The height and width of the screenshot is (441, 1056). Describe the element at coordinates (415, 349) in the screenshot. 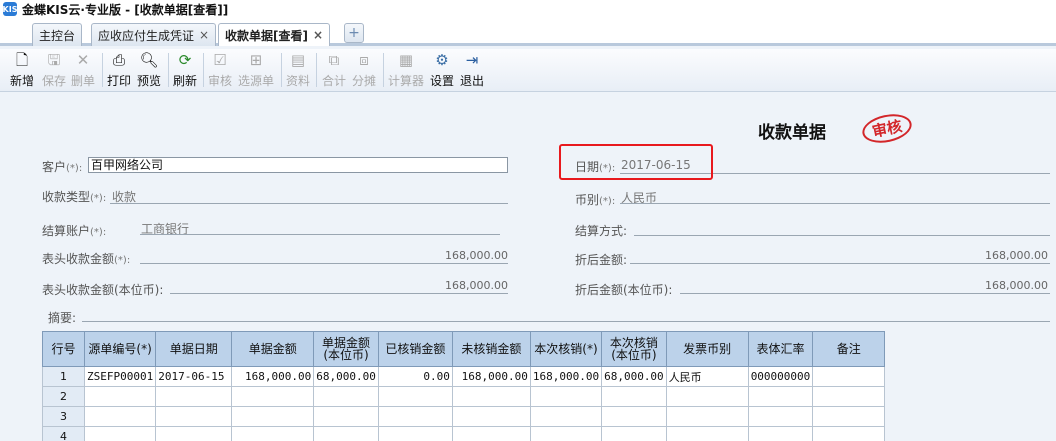

I see `column-header: 已核销金额` at that location.